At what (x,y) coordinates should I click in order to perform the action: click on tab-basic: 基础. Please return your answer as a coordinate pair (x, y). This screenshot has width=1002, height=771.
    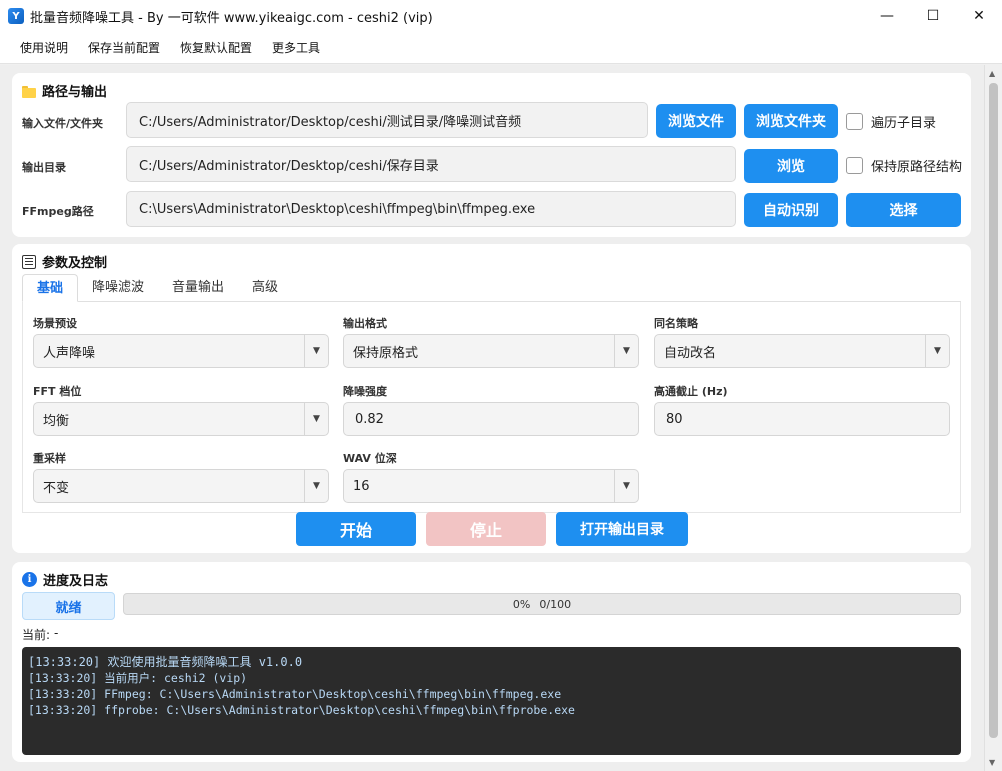
    Looking at the image, I should click on (50, 288).